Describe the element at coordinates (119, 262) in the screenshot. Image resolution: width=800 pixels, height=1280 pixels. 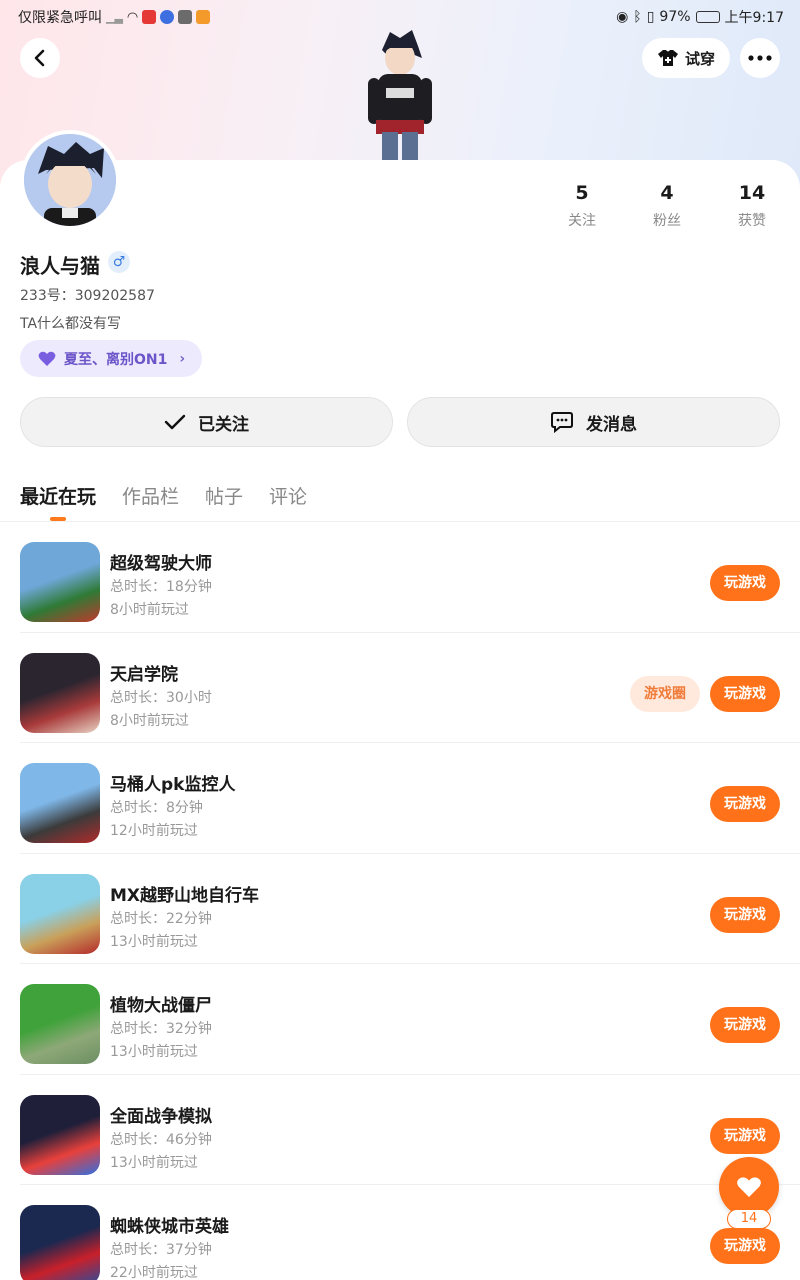
I see `male-gender-icon: ♂` at that location.